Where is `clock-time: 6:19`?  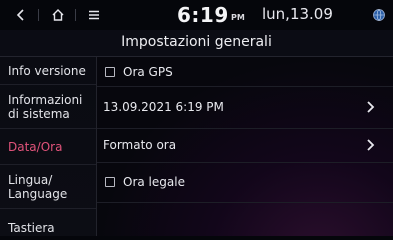
clock-time: 6:19 is located at coordinates (203, 15).